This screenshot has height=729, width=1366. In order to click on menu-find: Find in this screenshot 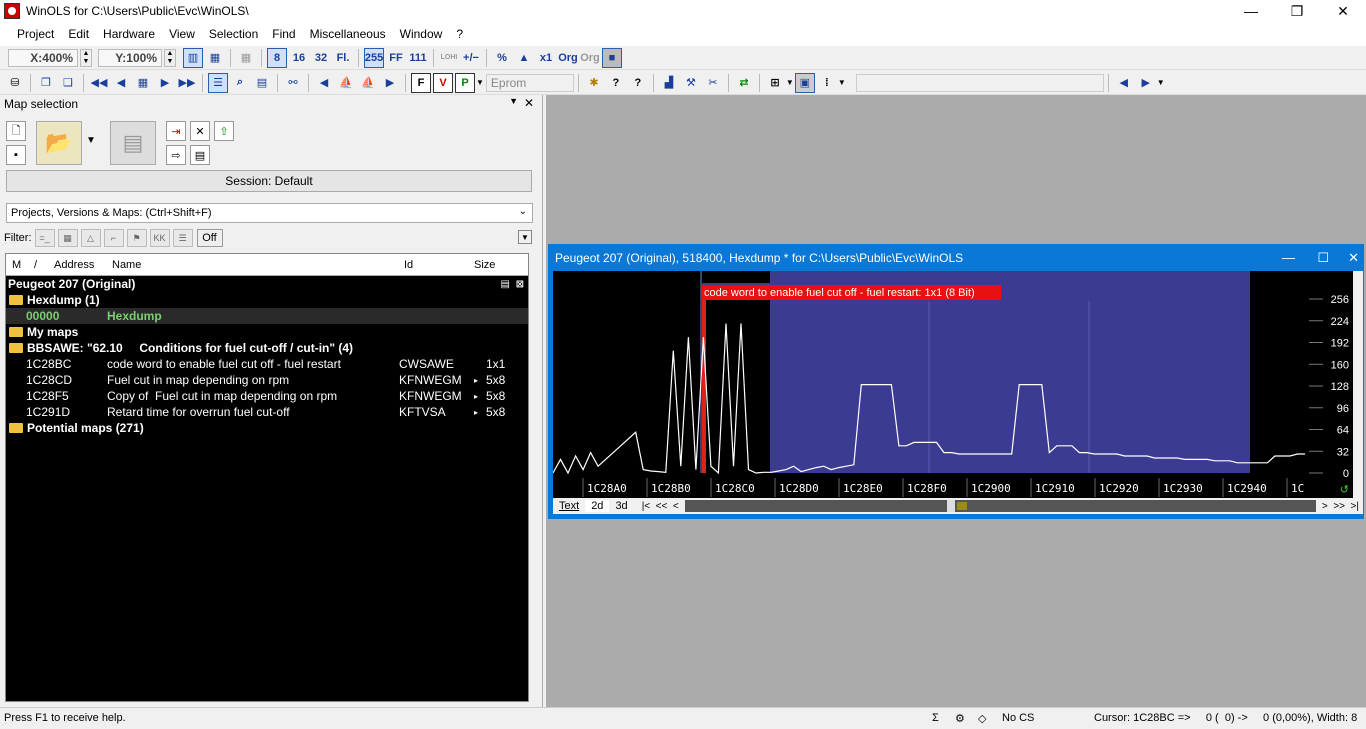, I will do `click(283, 34)`.